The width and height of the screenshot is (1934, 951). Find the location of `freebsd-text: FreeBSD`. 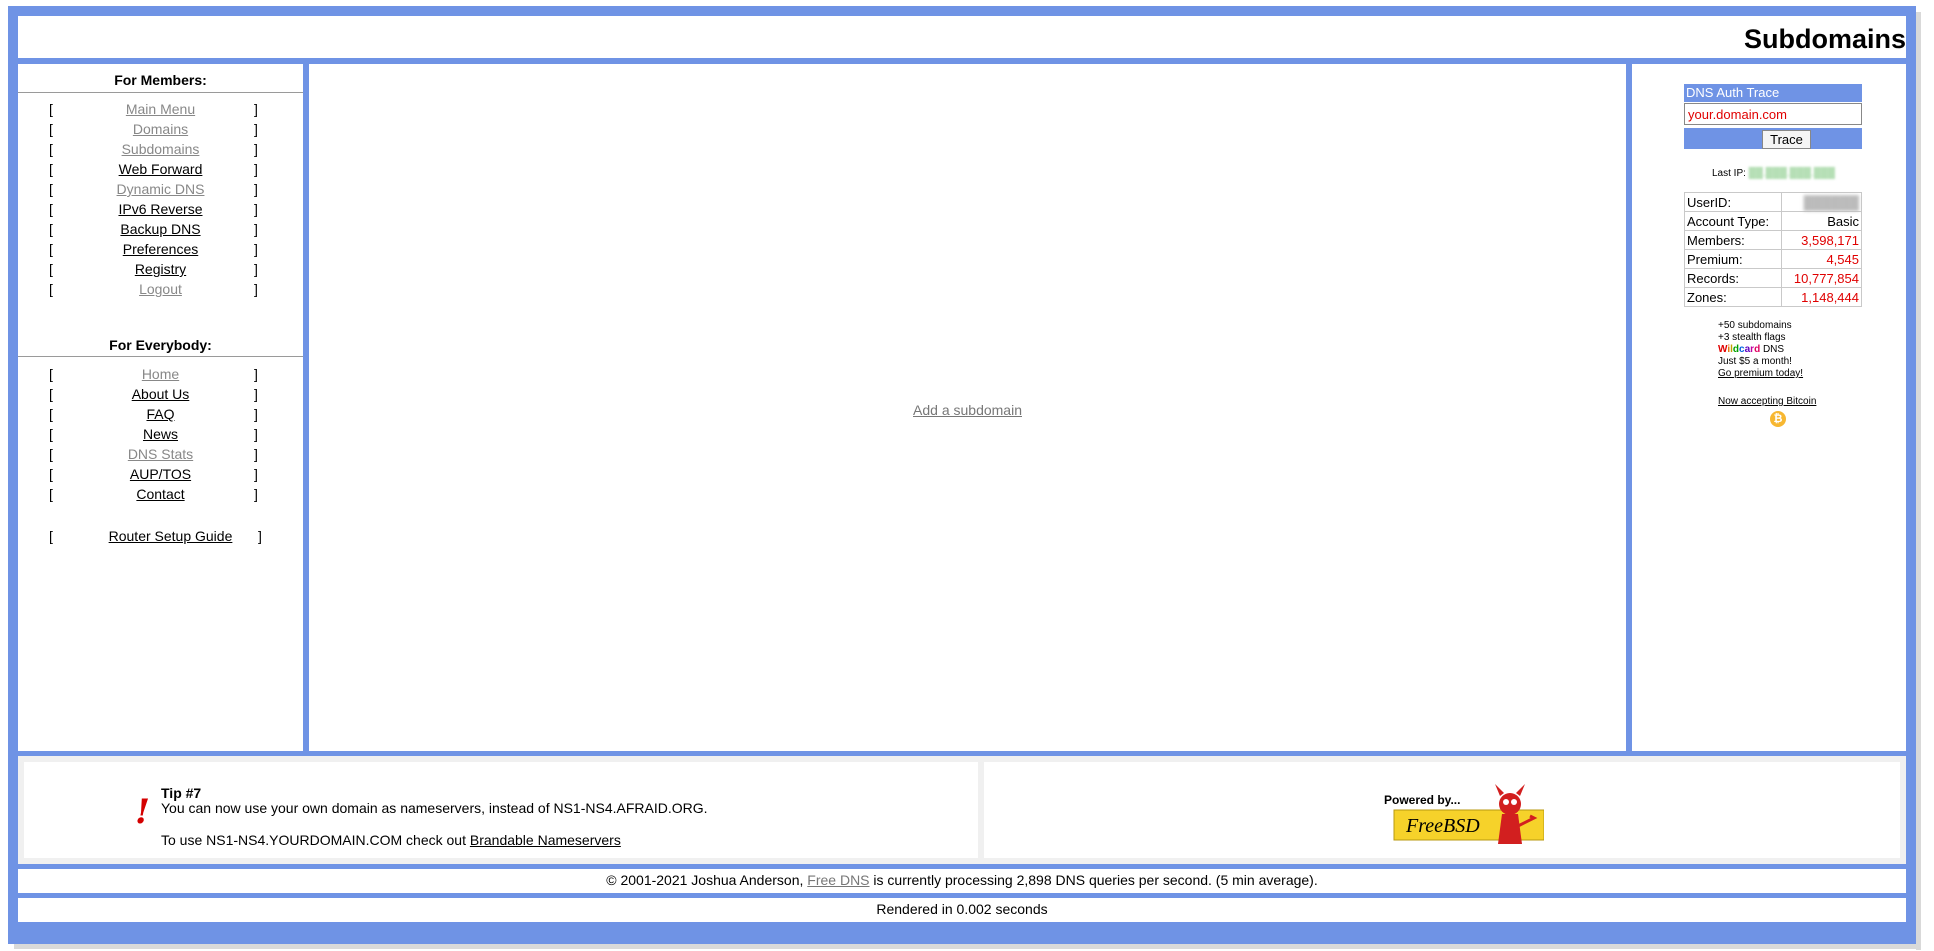

freebsd-text: FreeBSD is located at coordinates (1442, 826).